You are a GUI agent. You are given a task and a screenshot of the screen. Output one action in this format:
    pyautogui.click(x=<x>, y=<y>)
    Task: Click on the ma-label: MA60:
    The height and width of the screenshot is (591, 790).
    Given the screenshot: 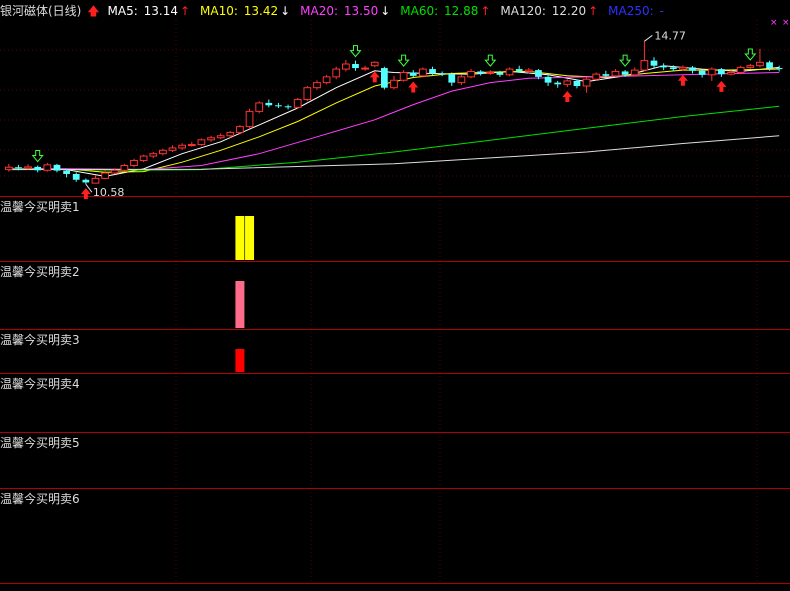 What is the action you would take?
    pyautogui.click(x=421, y=11)
    